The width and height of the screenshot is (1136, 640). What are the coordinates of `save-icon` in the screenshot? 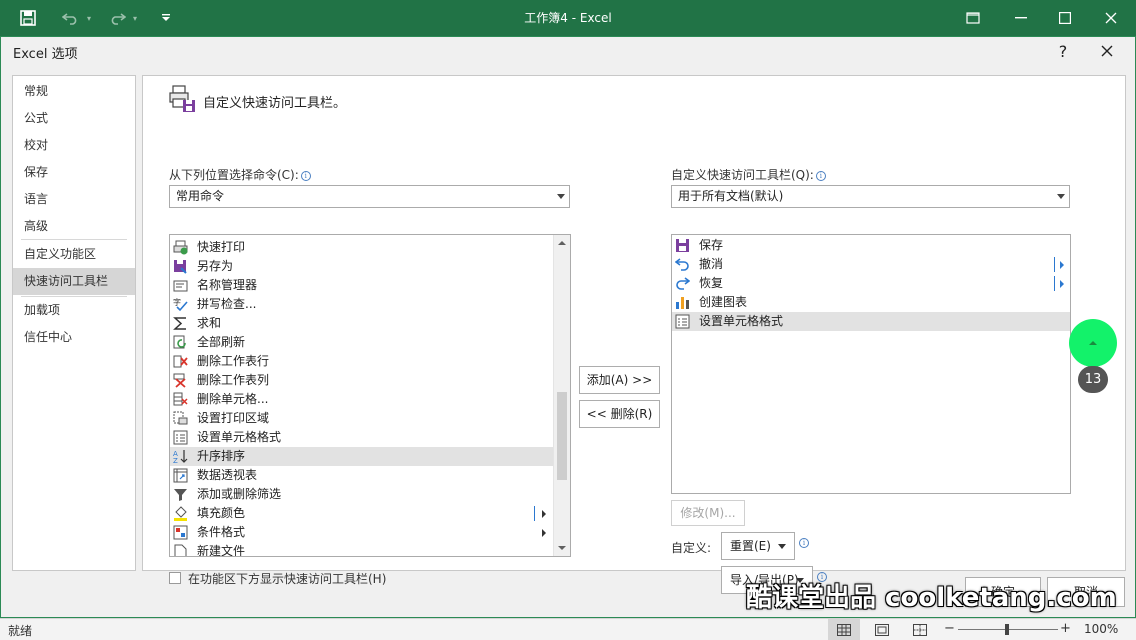 It's located at (682, 245).